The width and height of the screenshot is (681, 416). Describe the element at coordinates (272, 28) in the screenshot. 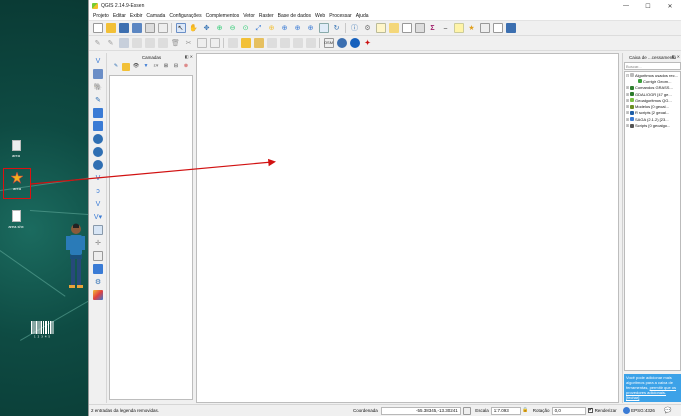

I see `zoom-selection-icon: ⊕` at that location.